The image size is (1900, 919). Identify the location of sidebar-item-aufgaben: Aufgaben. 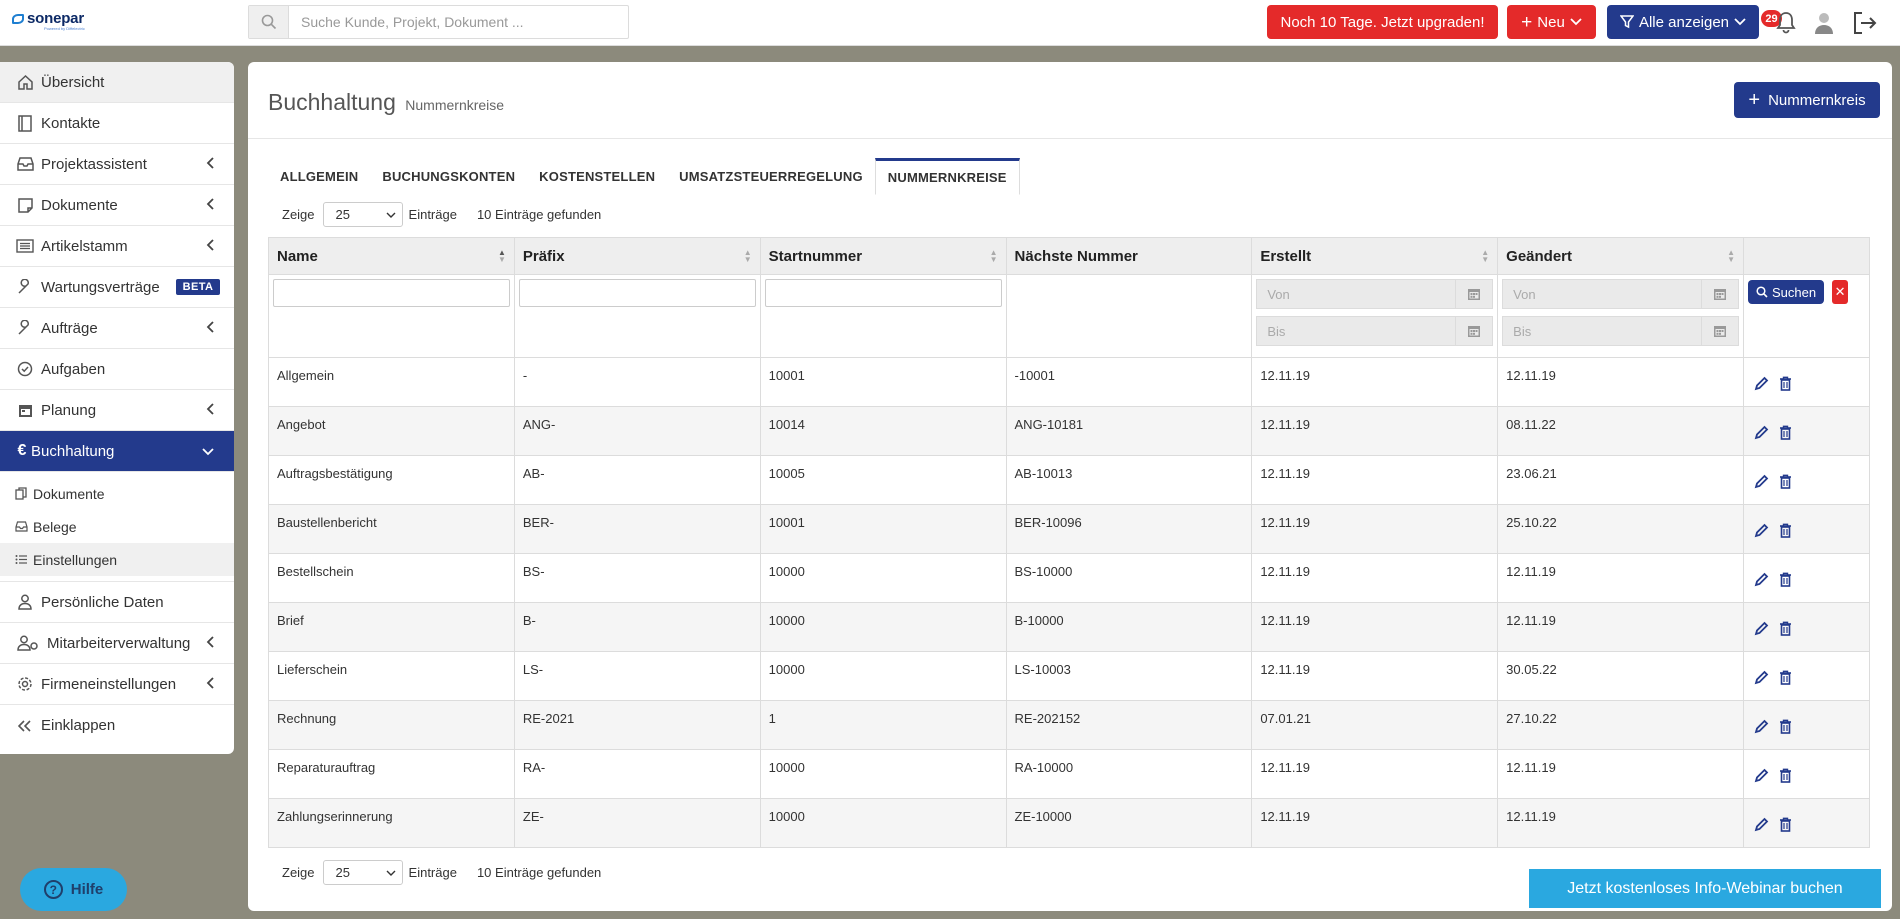
(117, 369).